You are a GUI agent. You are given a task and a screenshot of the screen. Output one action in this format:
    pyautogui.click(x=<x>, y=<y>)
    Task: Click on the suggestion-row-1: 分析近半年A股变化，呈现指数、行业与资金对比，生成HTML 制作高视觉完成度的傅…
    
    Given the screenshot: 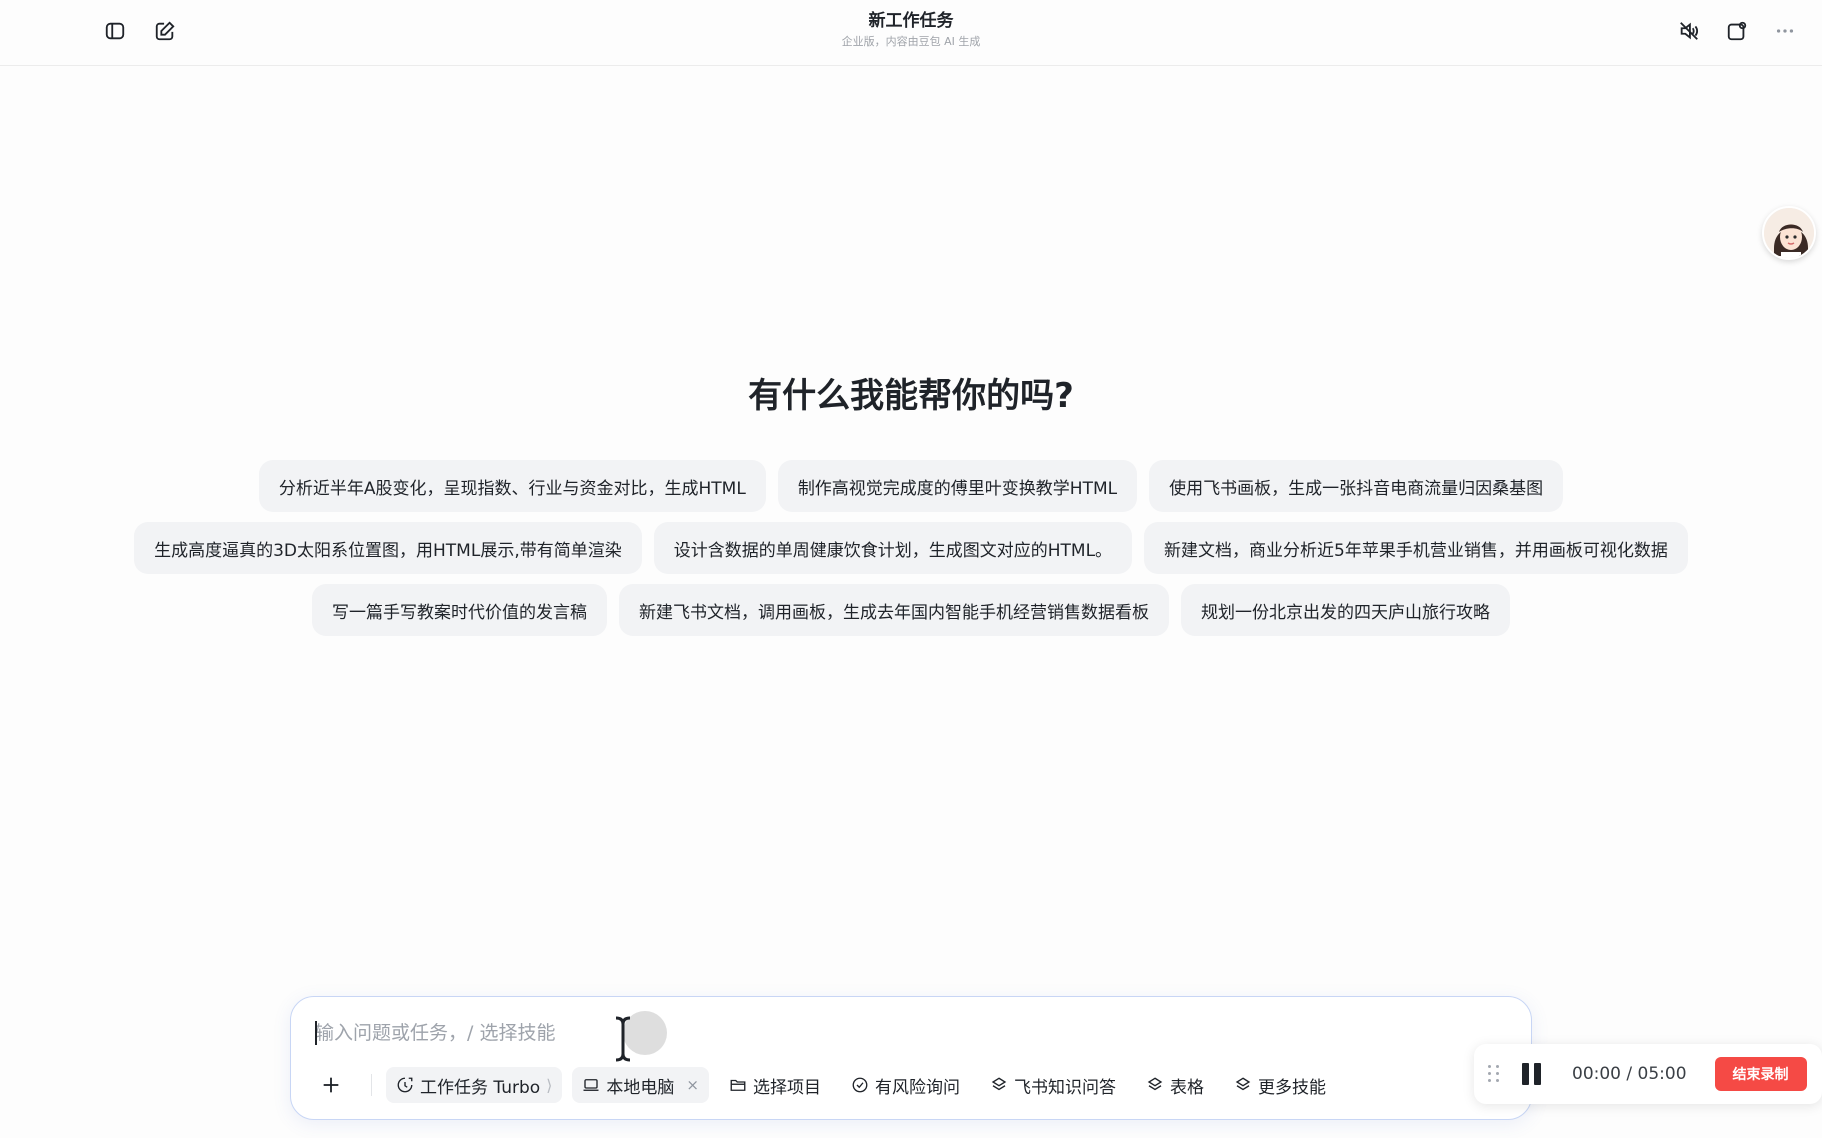 What is the action you would take?
    pyautogui.click(x=911, y=486)
    